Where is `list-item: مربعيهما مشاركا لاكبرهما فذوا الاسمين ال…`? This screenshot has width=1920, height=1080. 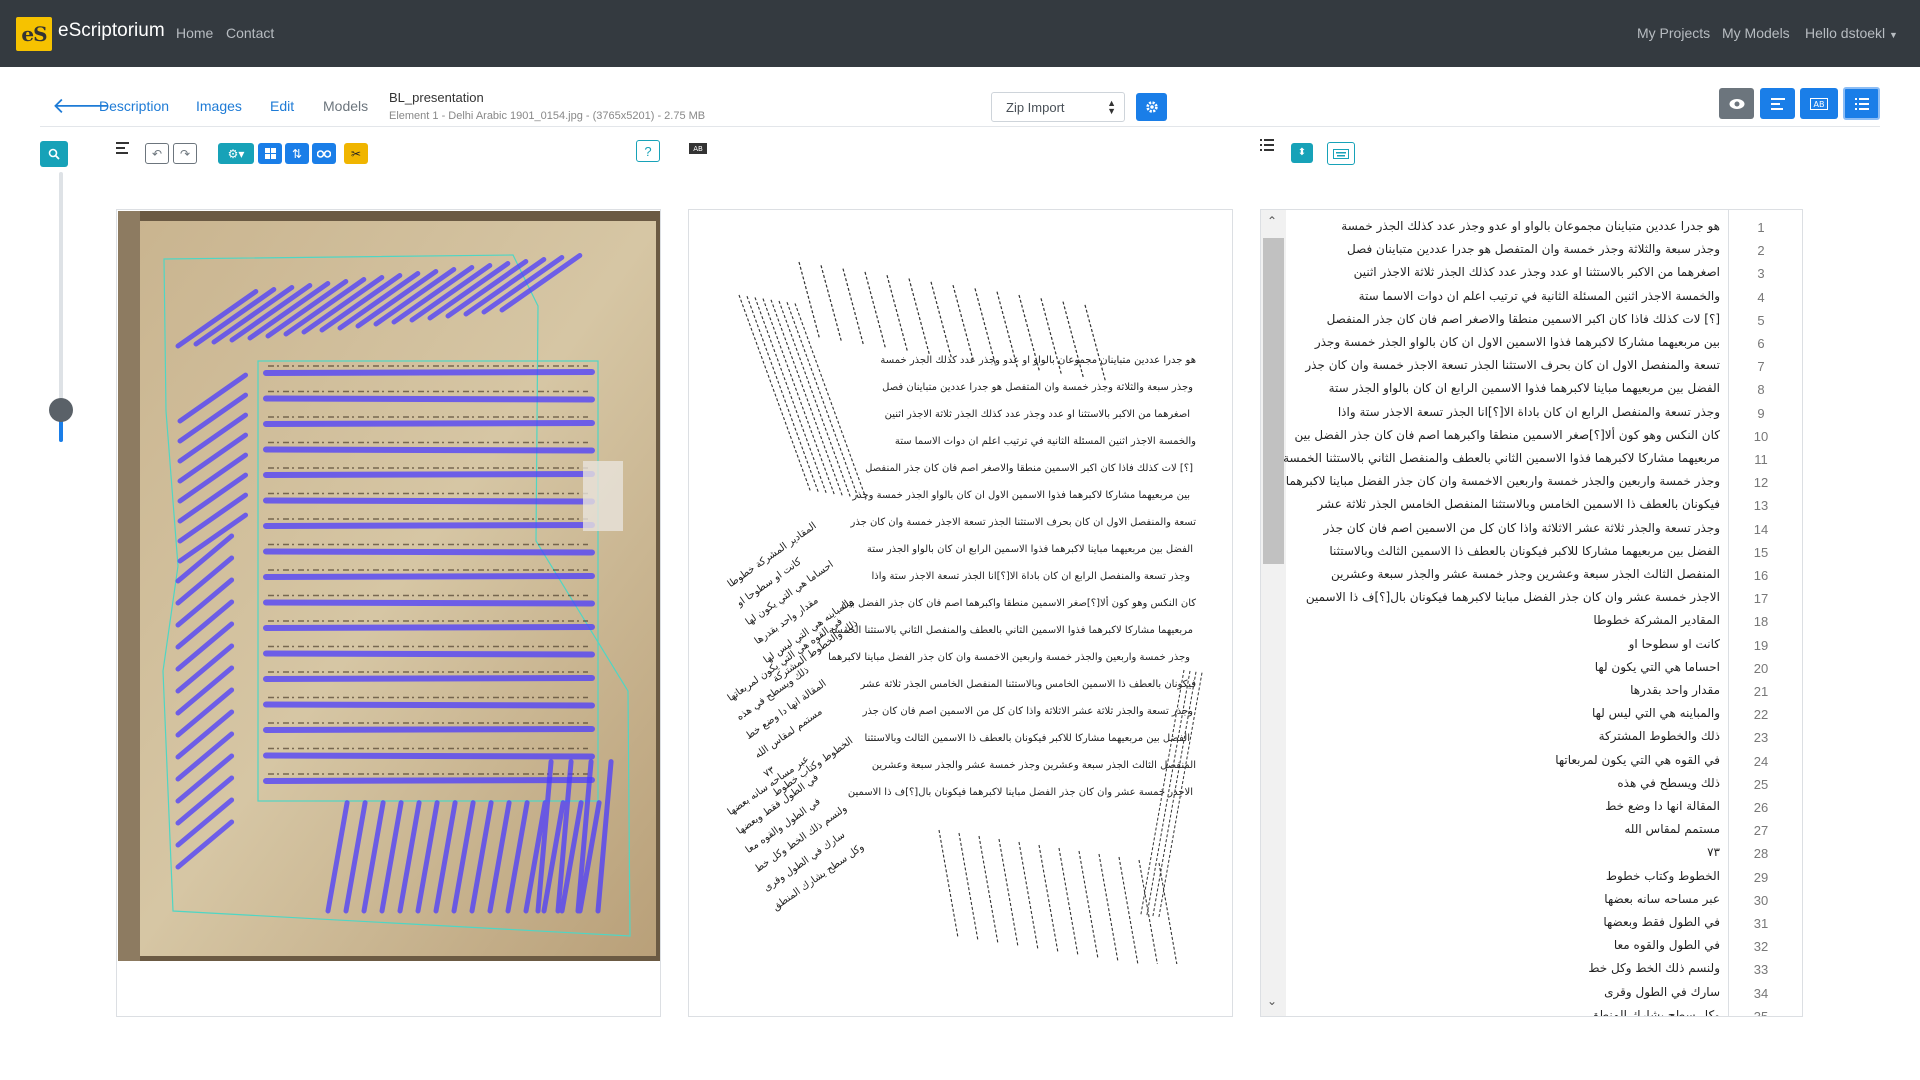
list-item: مربعيهما مشاركا لاكبرهما فذوا الاسمين ال… is located at coordinates (1542, 459).